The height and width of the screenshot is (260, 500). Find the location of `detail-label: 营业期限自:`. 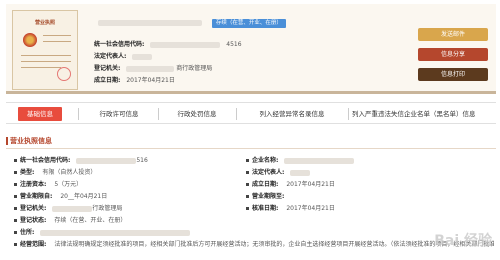

detail-label: 营业期限自: is located at coordinates (36, 196).